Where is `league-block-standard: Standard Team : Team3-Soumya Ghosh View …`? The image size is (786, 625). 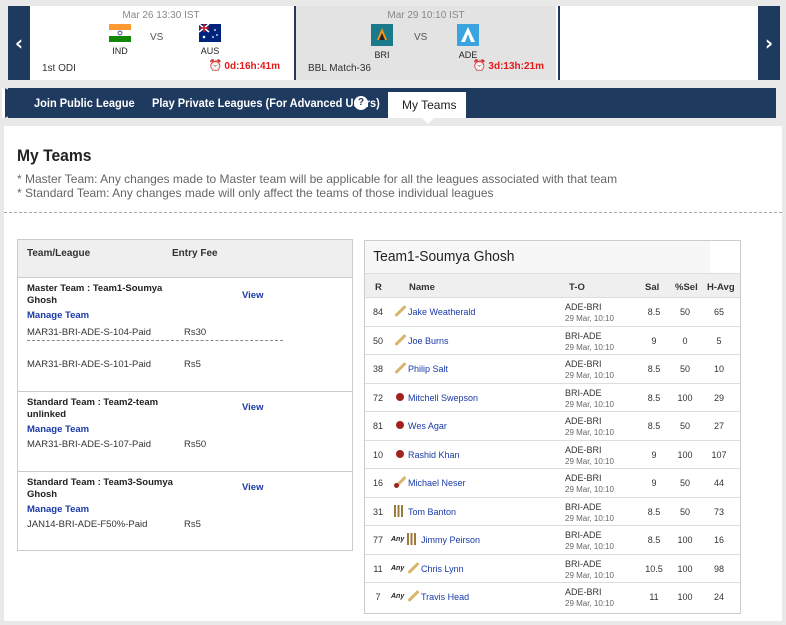 league-block-standard: Standard Team : Team3-Soumya Ghosh View … is located at coordinates (185, 511).